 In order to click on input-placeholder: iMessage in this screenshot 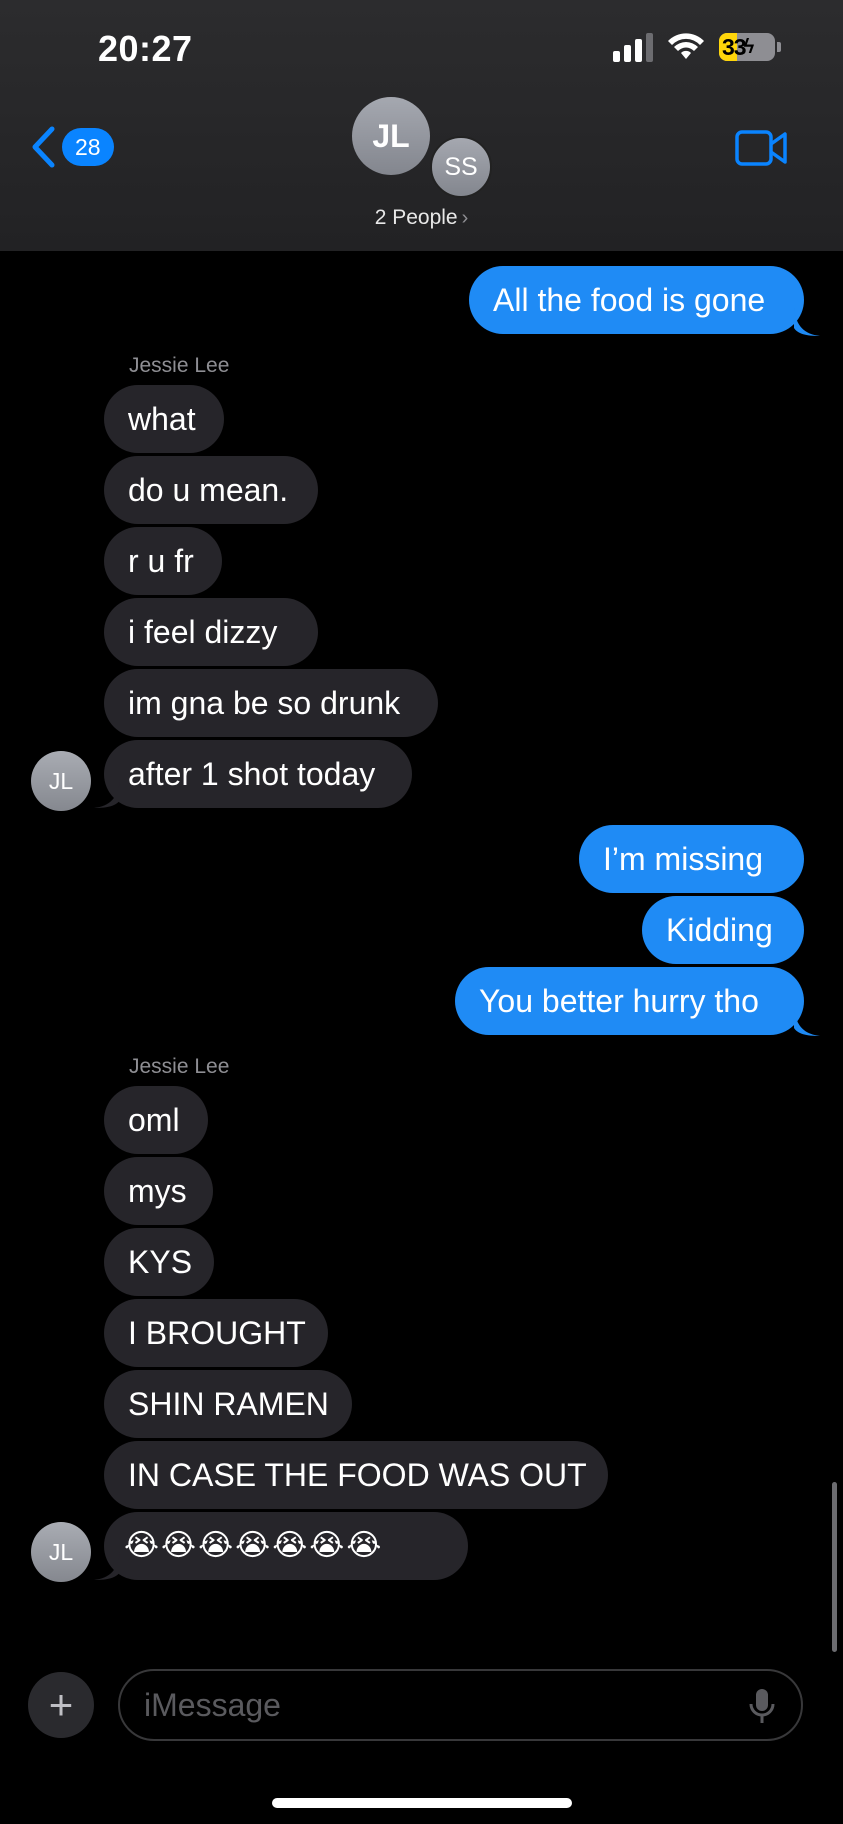, I will do `click(212, 1705)`.